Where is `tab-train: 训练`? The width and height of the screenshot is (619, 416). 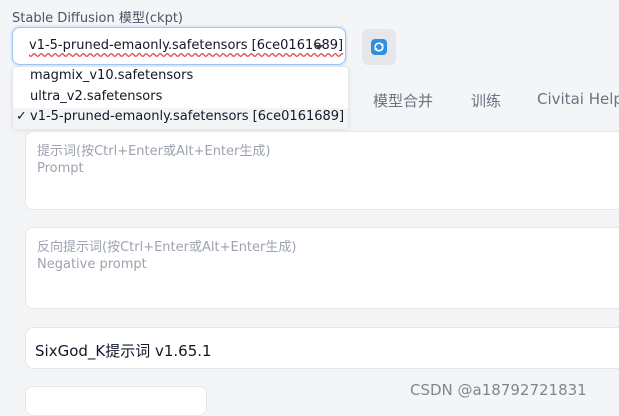 tab-train: 训练 is located at coordinates (486, 100).